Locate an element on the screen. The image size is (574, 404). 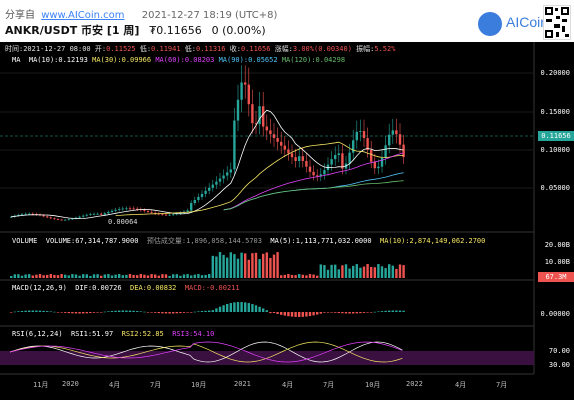
rsi-tick: 70.00 is located at coordinates (559, 351).